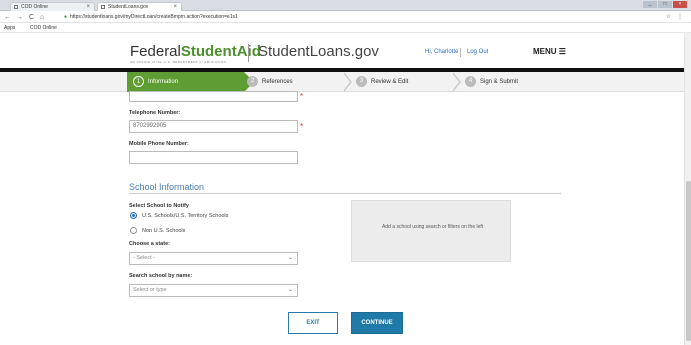 The width and height of the screenshot is (691, 345). What do you see at coordinates (549, 51) in the screenshot?
I see `menu-button: MENU ☰` at bounding box center [549, 51].